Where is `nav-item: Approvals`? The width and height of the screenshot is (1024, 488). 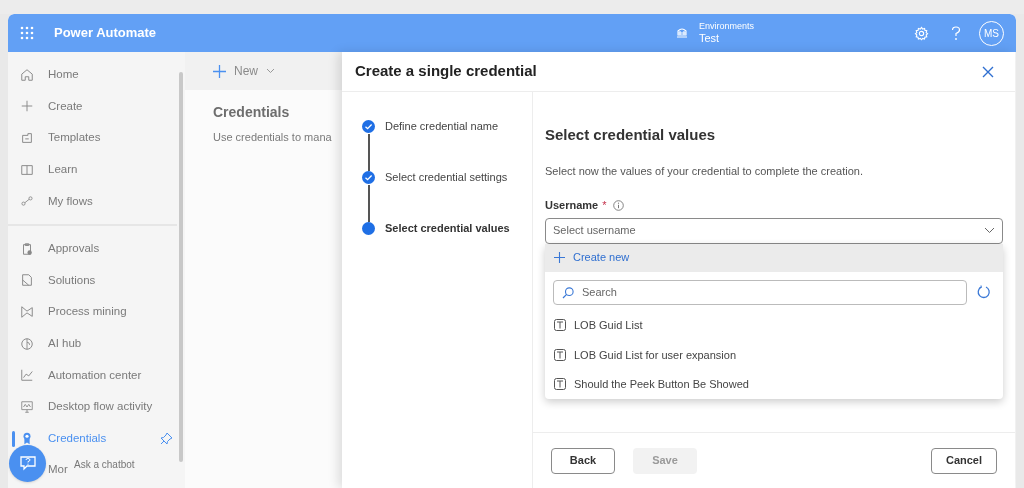
nav-item: Approvals is located at coordinates (54, 248).